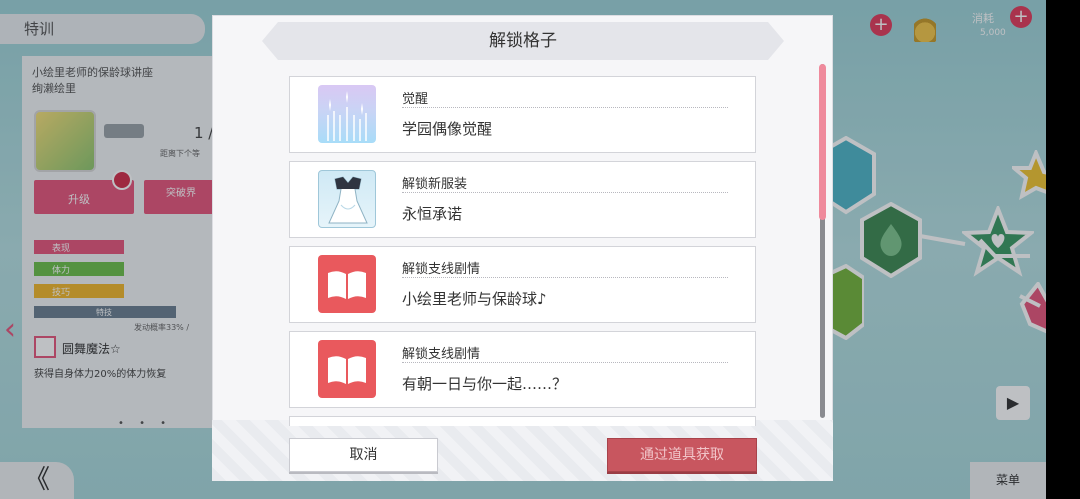 Image resolution: width=1080 pixels, height=499 pixels. I want to click on unlock-name: 永恒承诺, so click(432, 214).